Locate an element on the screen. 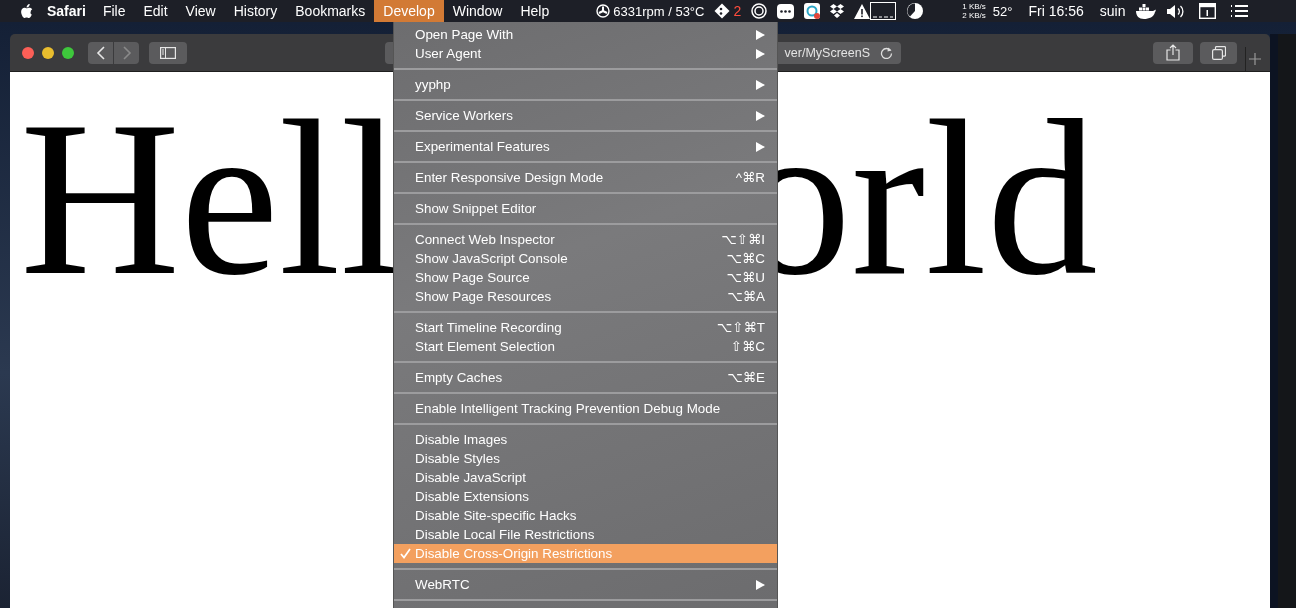 This screenshot has width=1296, height=608. minimize-button is located at coordinates (48, 52).